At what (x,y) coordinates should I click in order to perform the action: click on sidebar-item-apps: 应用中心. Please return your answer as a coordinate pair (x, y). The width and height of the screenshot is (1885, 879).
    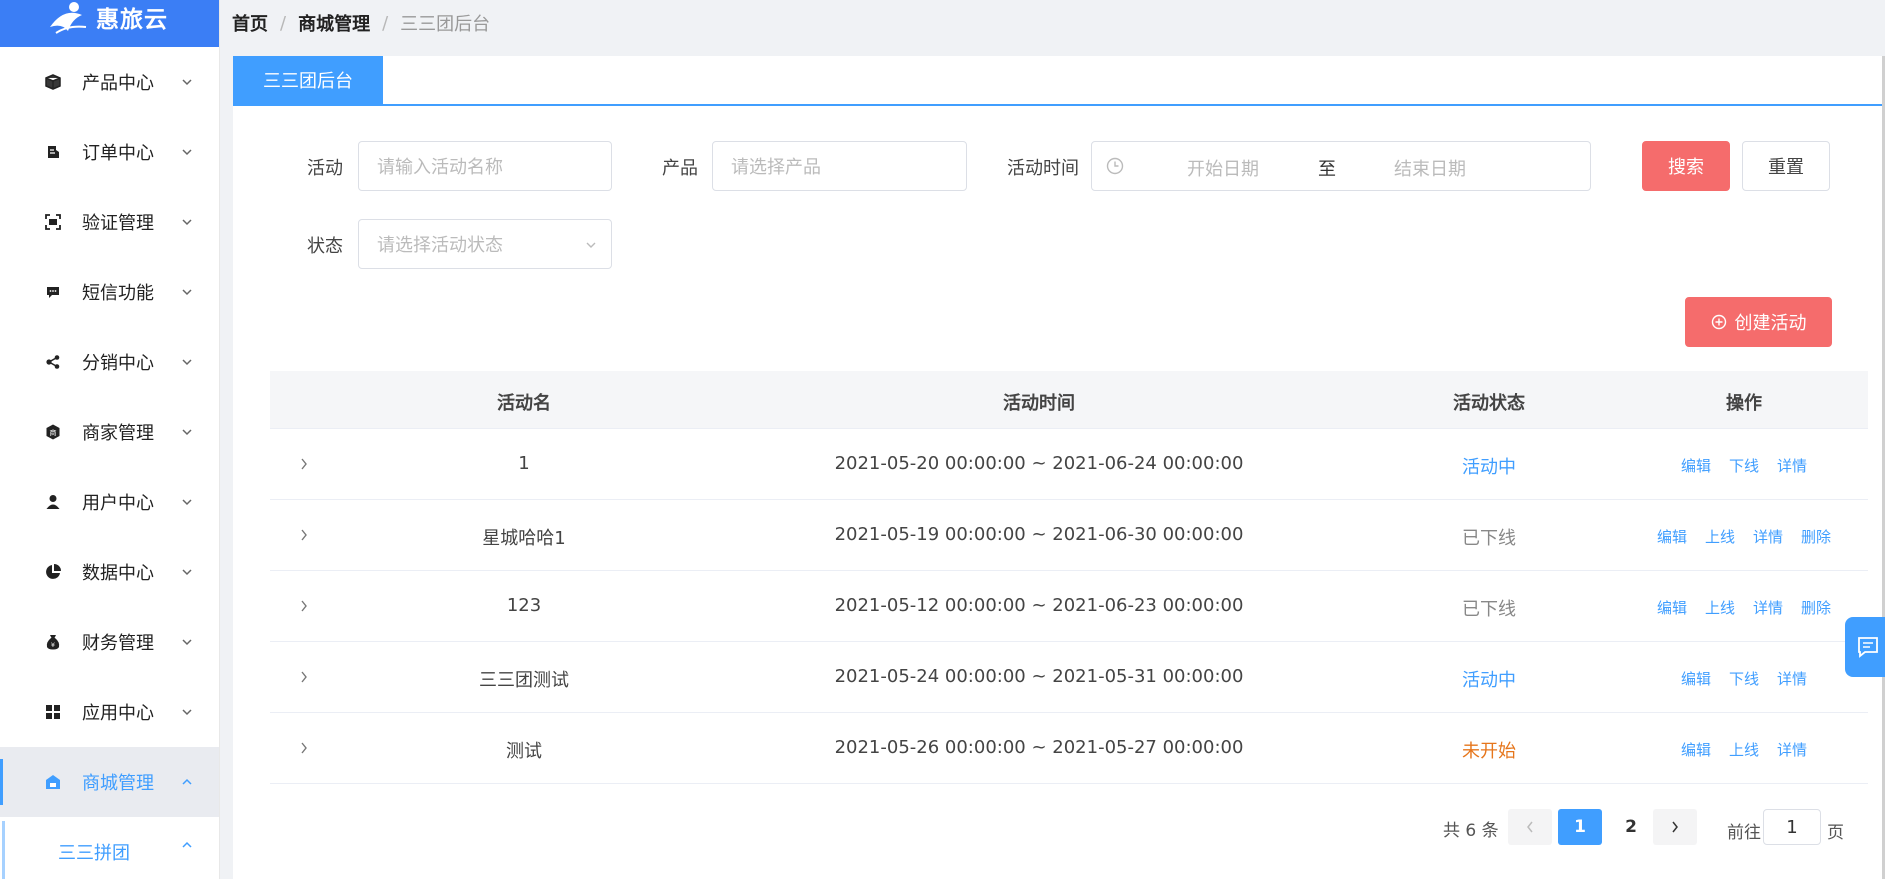
    Looking at the image, I should click on (109, 712).